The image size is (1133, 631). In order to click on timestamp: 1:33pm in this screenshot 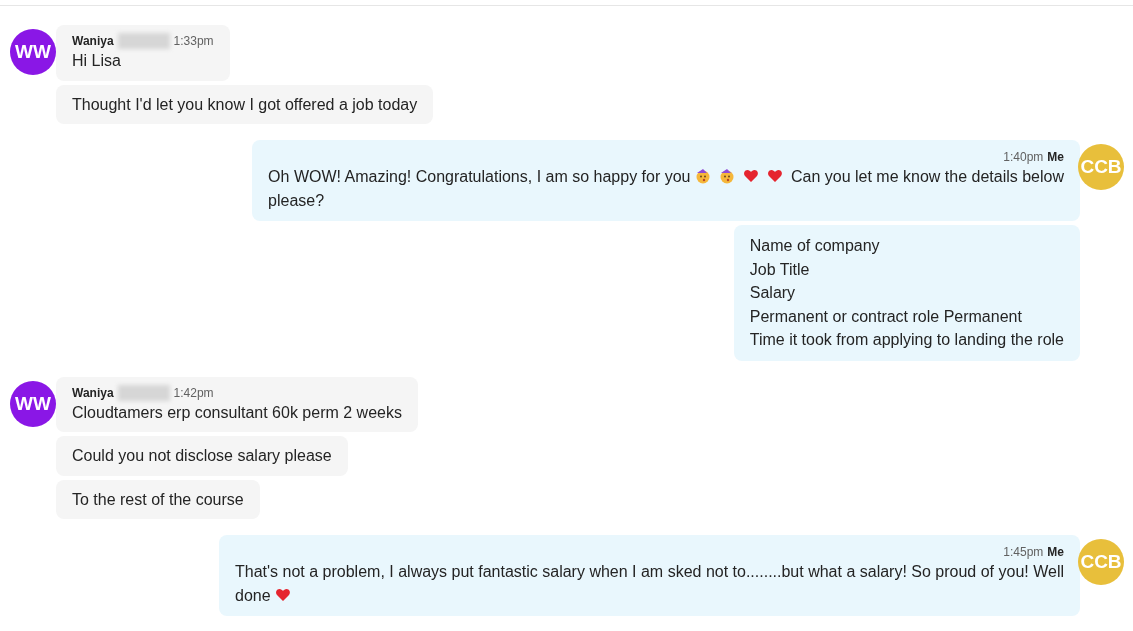, I will do `click(193, 41)`.